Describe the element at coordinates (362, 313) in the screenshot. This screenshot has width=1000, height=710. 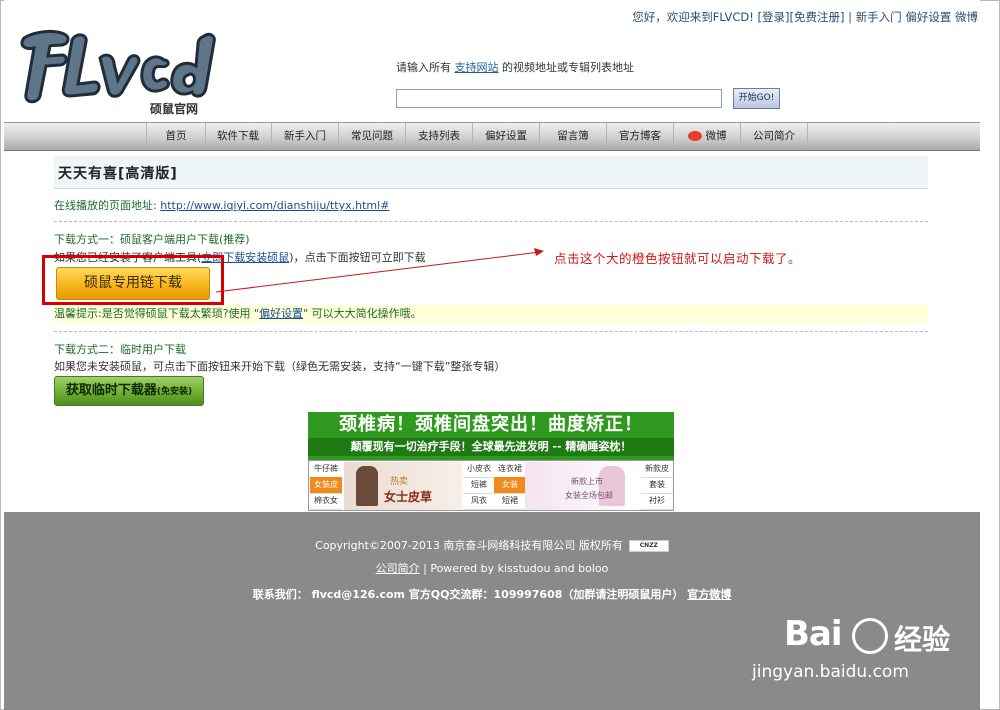
I see `tip-after: " 可以大大简化操作哦。` at that location.